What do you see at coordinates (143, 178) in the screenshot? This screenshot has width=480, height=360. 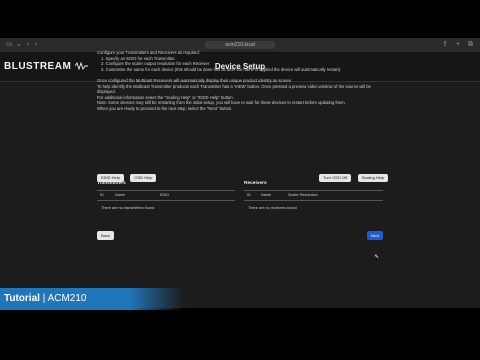 I see `osd-help-button: OSD Help` at bounding box center [143, 178].